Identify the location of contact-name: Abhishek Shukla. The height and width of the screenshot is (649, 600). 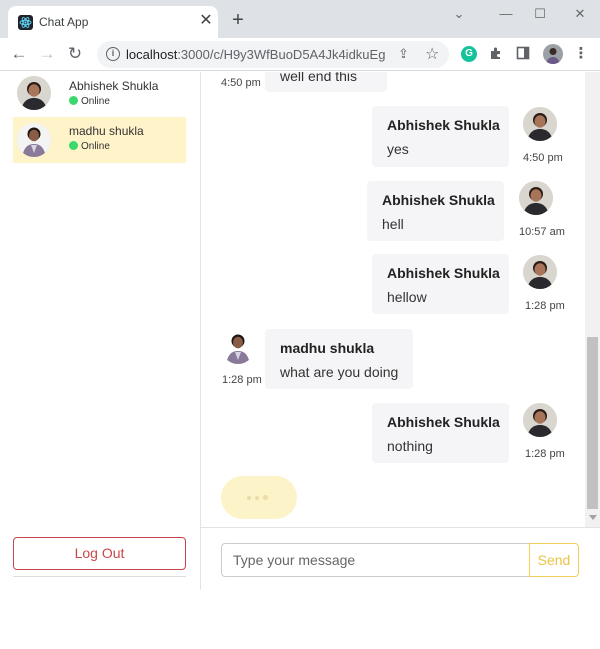
(114, 86).